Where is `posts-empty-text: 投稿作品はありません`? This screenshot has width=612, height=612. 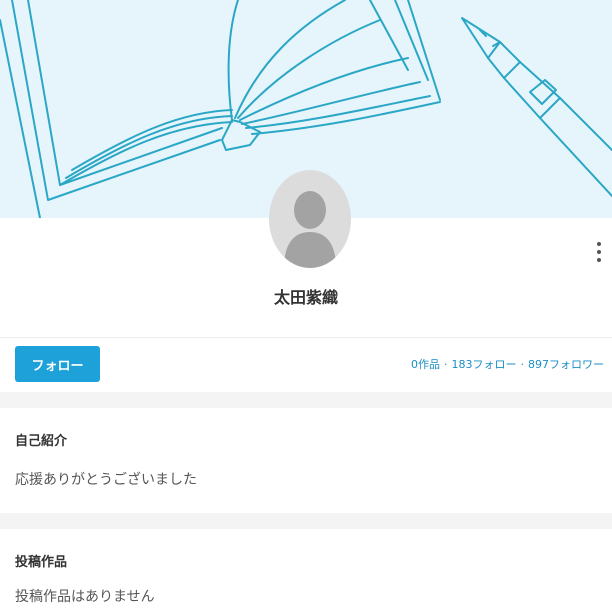
posts-empty-text: 投稿作品はありません is located at coordinates (85, 597).